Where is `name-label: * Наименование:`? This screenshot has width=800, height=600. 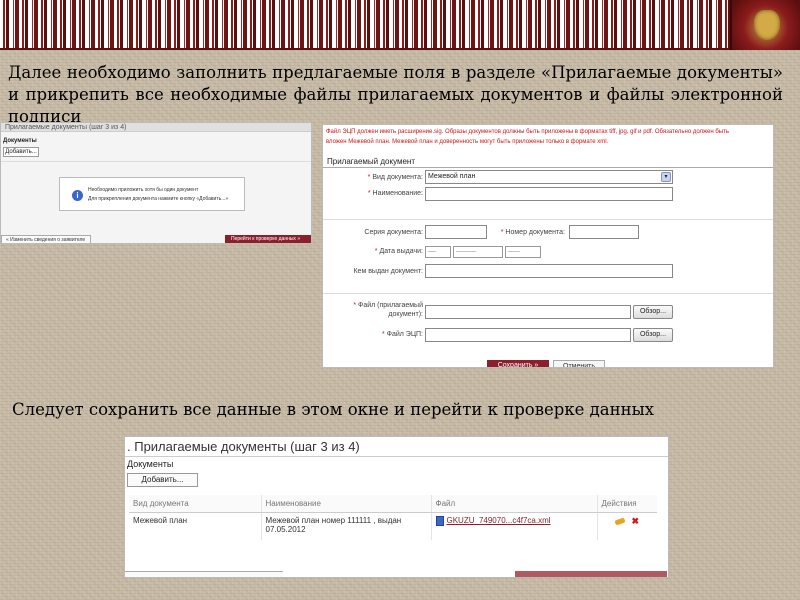 name-label: * Наименование: is located at coordinates (395, 193).